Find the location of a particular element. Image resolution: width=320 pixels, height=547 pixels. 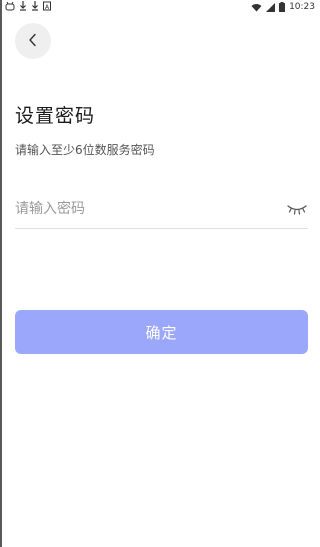

wifi-icon is located at coordinates (256, 7).